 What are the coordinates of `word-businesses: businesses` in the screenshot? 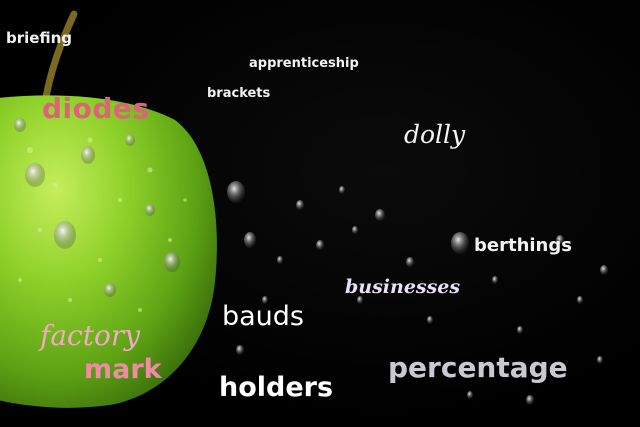 It's located at (403, 287).